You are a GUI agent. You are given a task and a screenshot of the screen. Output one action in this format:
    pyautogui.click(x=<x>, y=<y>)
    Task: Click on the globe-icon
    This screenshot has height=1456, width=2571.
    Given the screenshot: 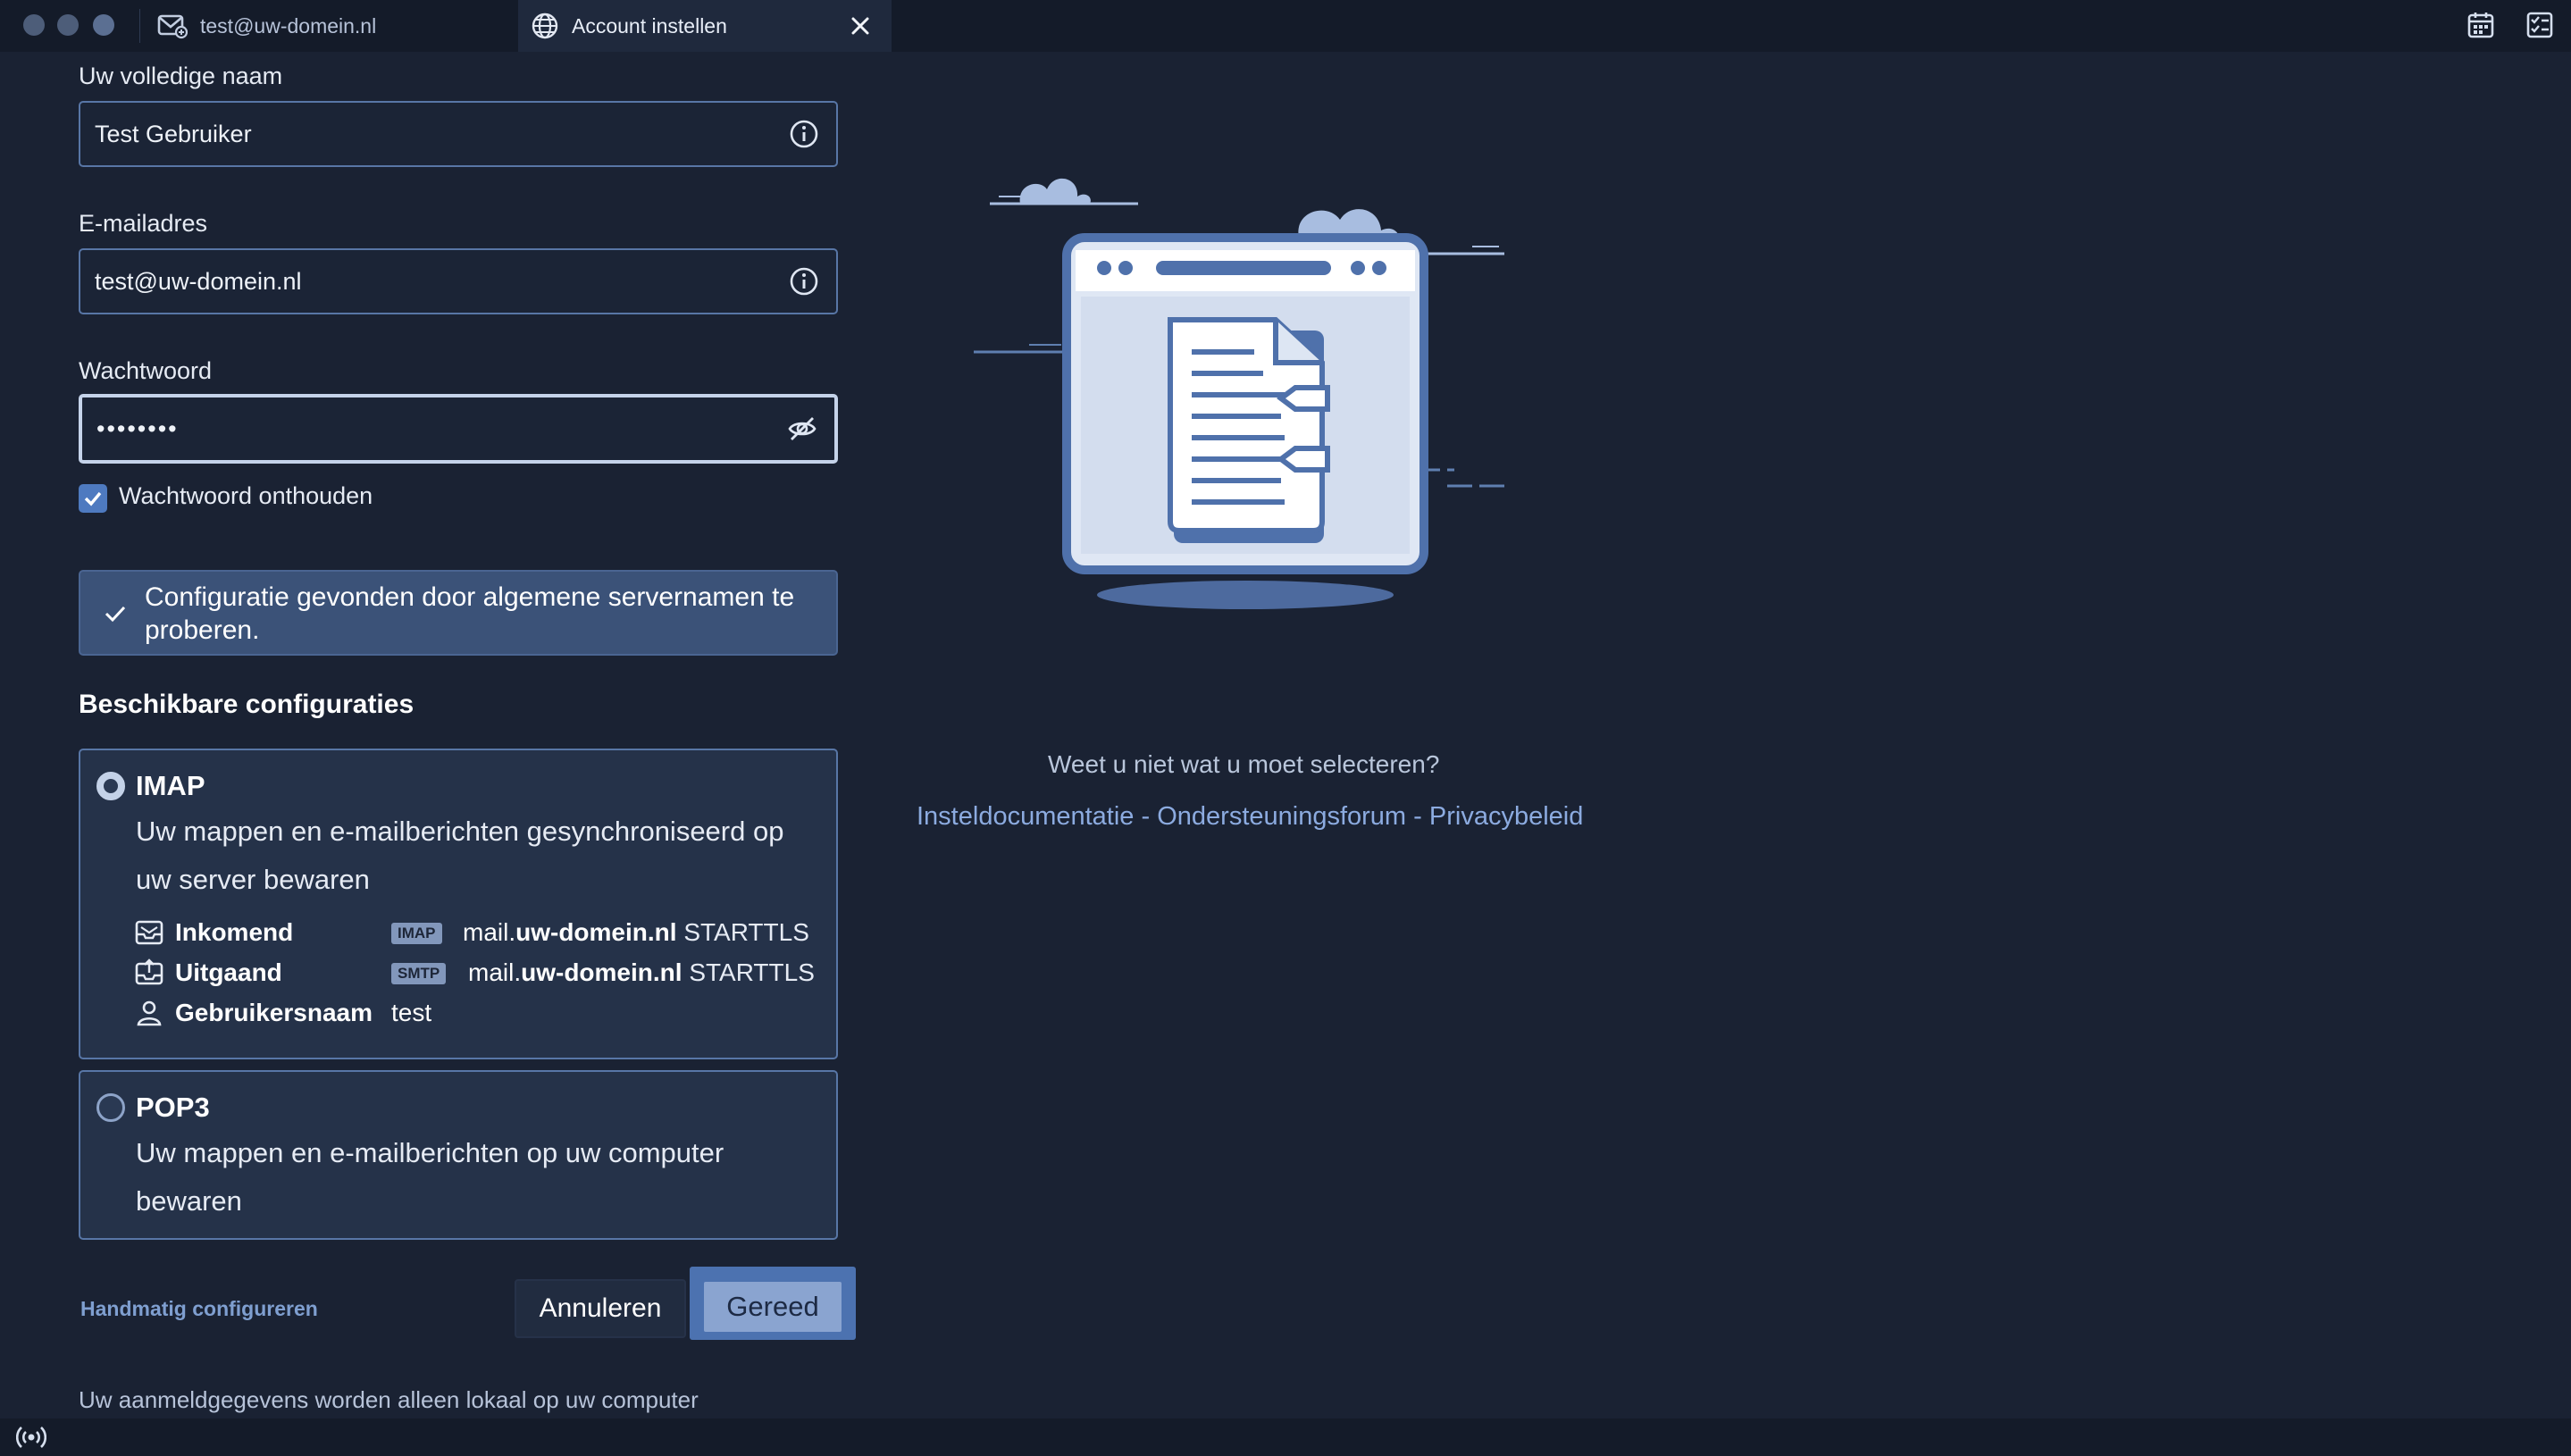 What is the action you would take?
    pyautogui.click(x=545, y=26)
    